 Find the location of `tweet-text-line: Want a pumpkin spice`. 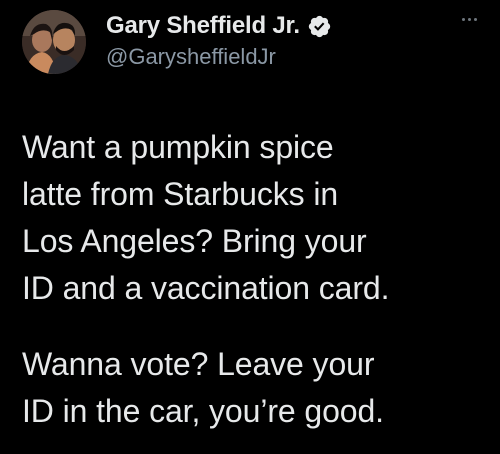

tweet-text-line: Want a pumpkin spice is located at coordinates (178, 147).